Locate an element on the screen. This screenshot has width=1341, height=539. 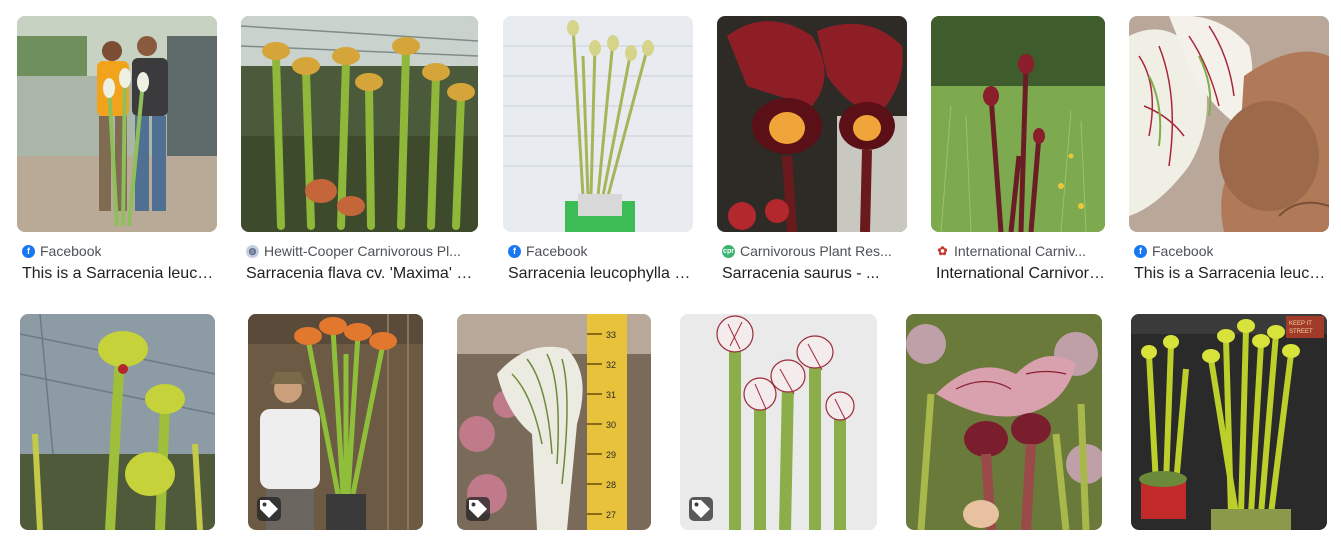
tape-number: 33 is located at coordinates (611, 335).